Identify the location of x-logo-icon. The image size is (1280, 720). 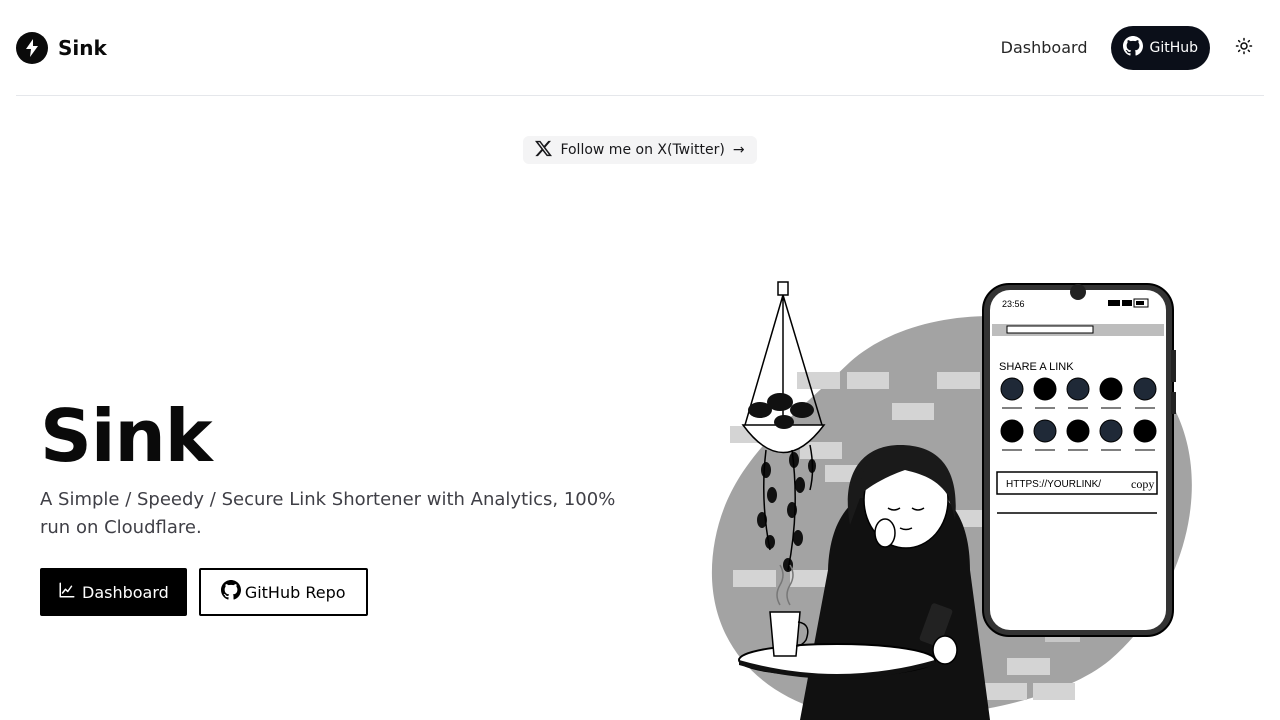
(544, 150).